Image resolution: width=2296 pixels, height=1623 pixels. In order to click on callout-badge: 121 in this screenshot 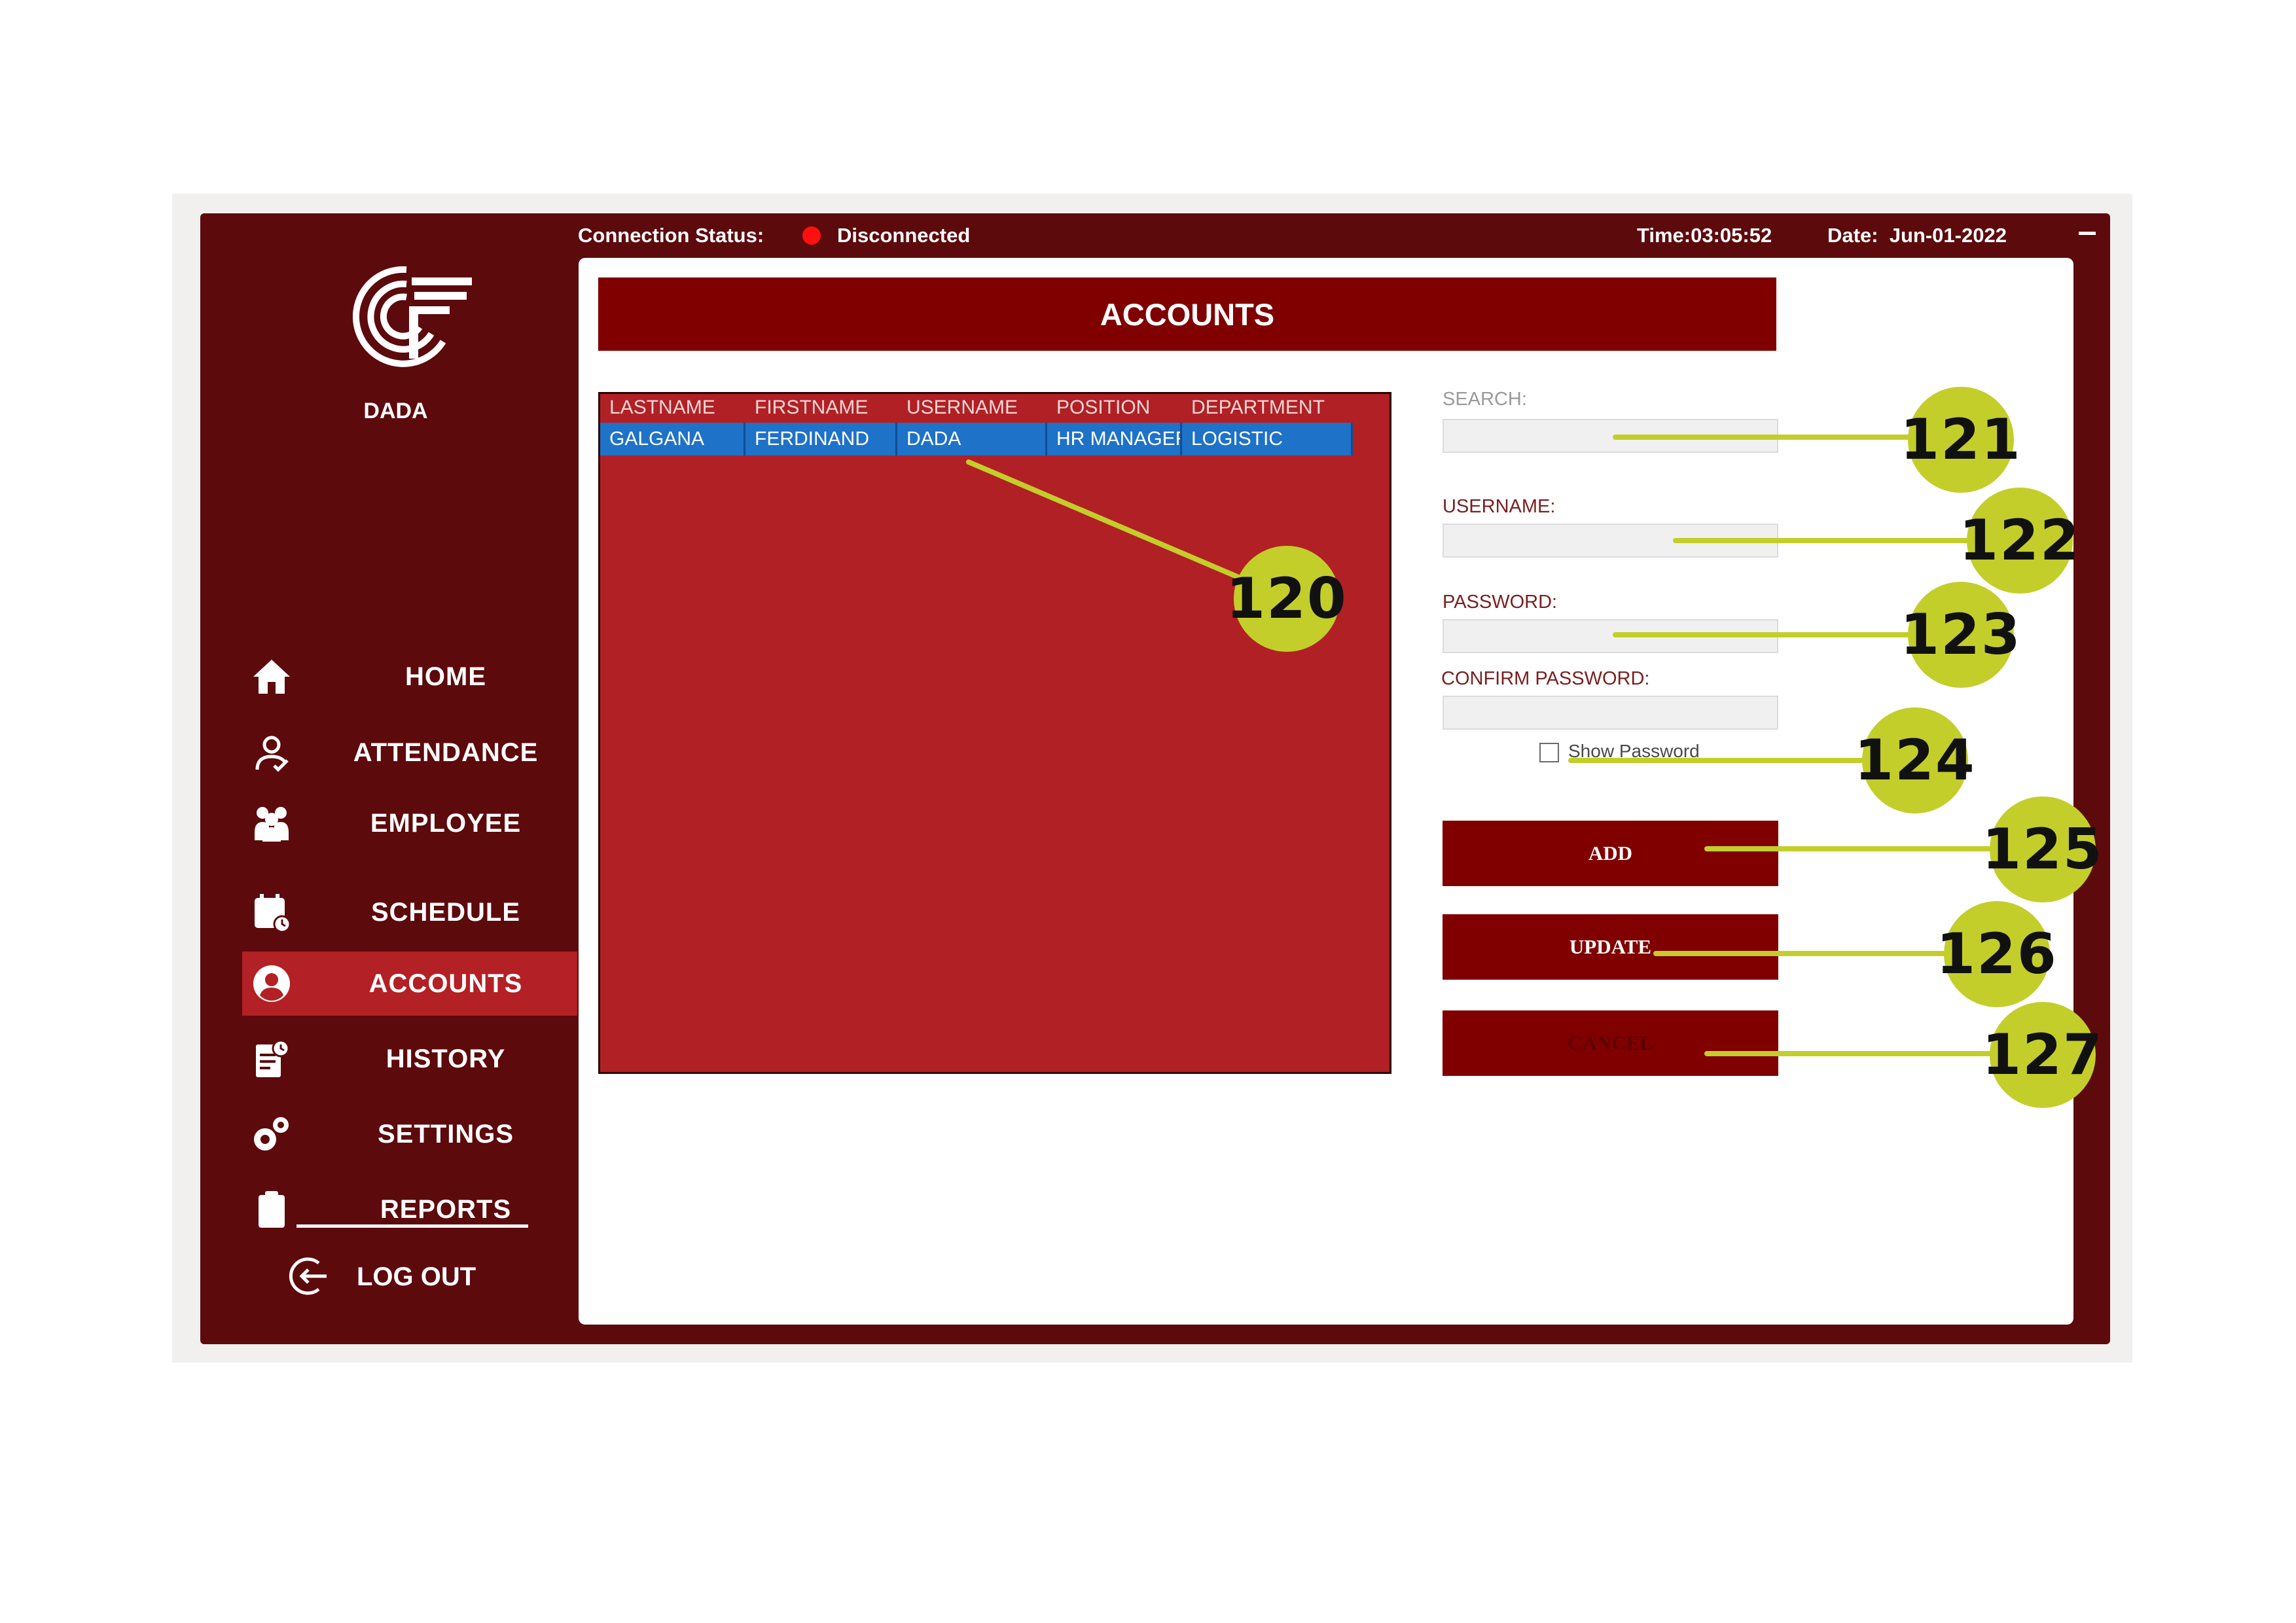, I will do `click(1960, 440)`.